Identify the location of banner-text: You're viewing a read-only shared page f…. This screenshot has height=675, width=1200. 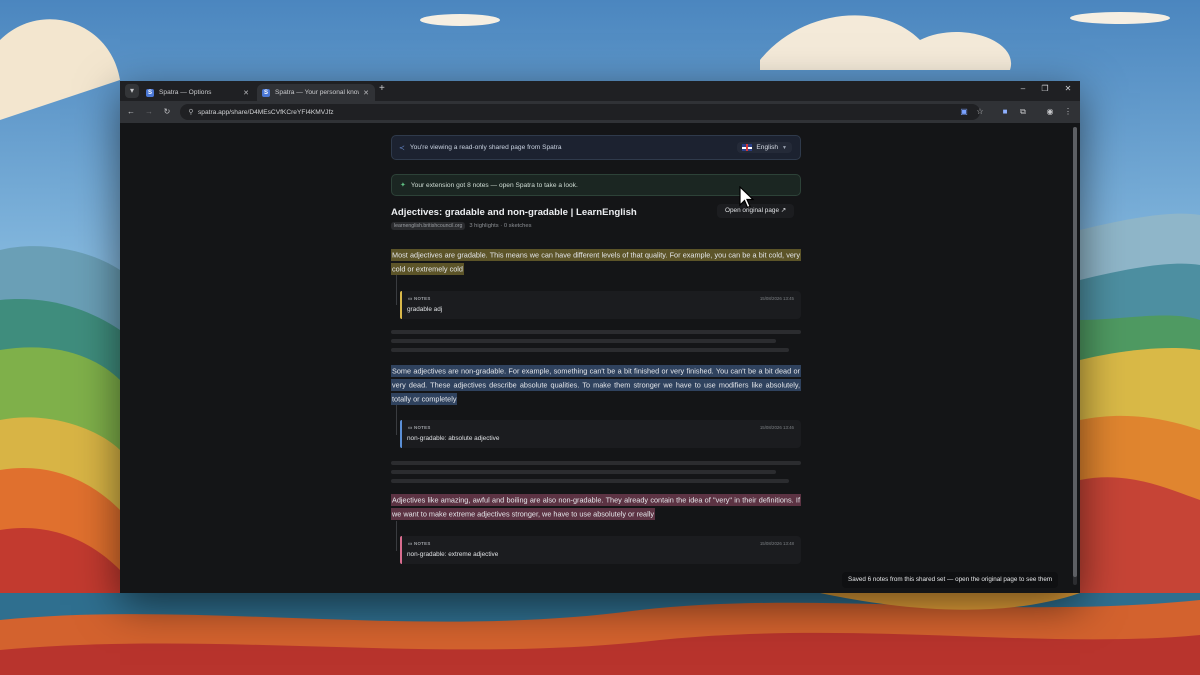
(485, 147).